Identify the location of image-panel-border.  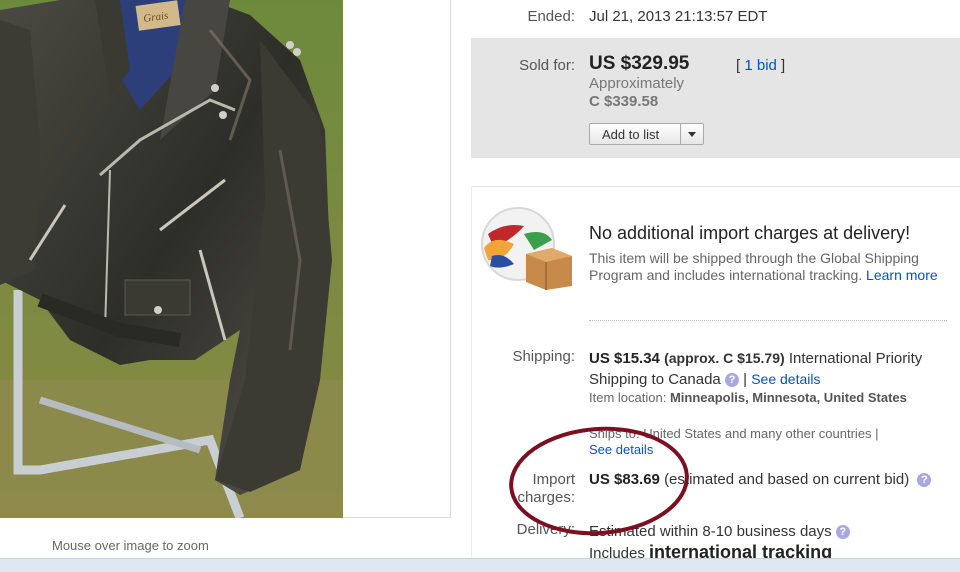
(397, 259).